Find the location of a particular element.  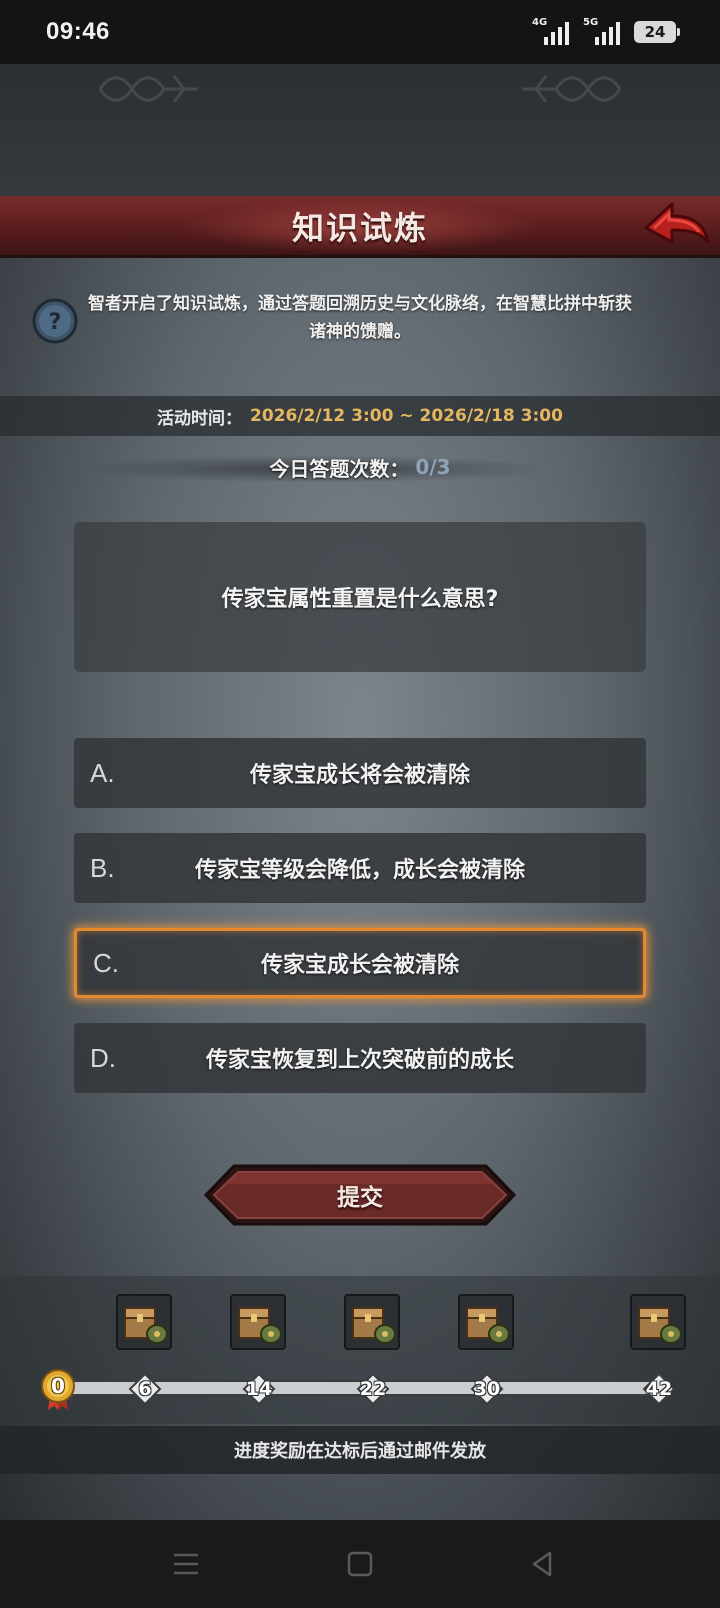

current-progress-medal: 0 is located at coordinates (58, 1390).